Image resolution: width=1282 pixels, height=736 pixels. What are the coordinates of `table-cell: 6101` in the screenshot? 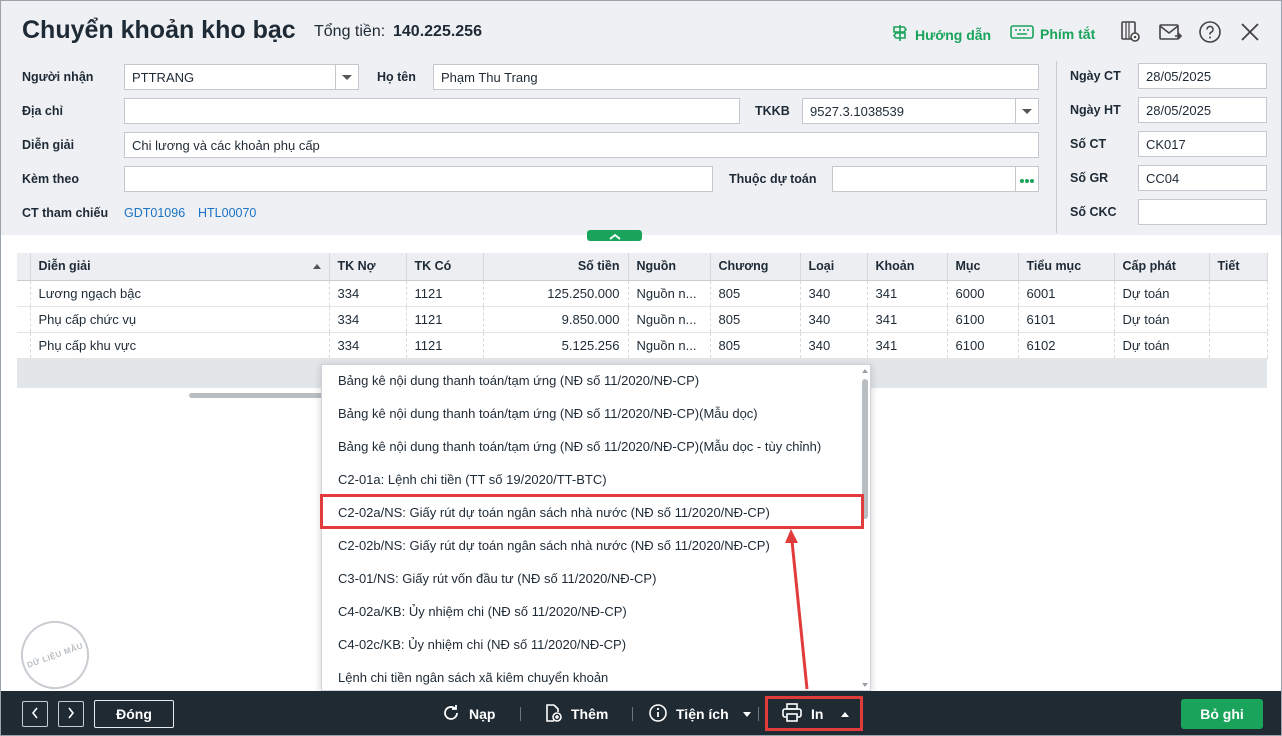 It's located at (1066, 319).